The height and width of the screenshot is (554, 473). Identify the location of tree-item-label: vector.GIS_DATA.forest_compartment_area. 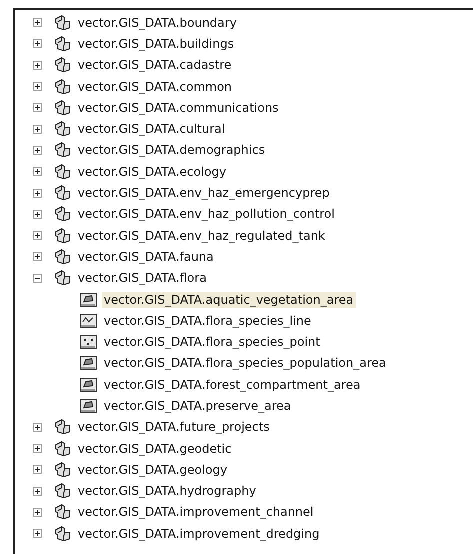
(232, 384).